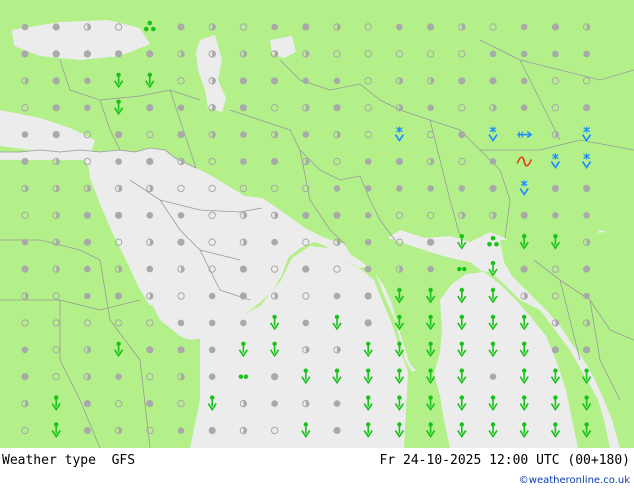  I want to click on map-title: Weather type GFS, so click(69, 460).